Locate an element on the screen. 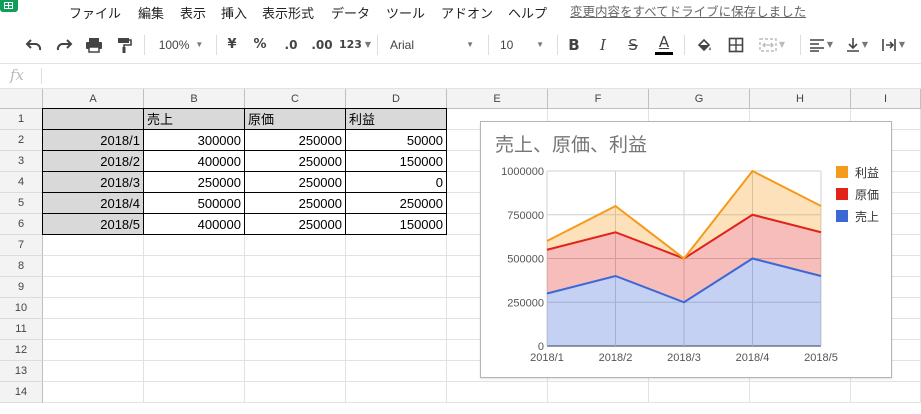  increase-decimal-button: .00 is located at coordinates (322, 44).